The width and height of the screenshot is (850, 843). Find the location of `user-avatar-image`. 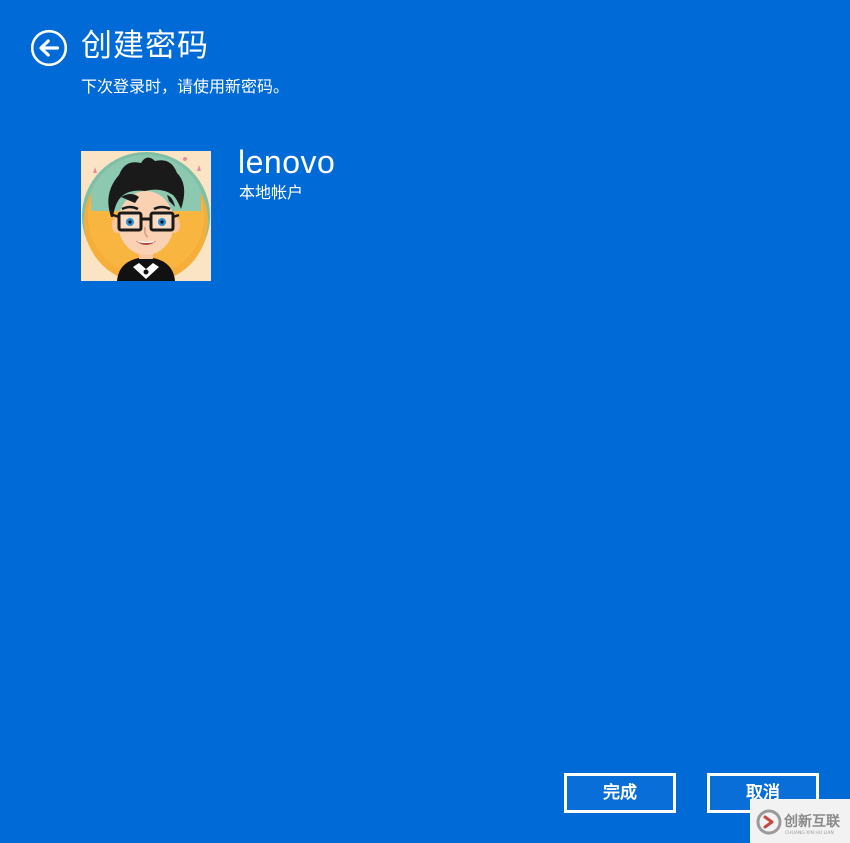

user-avatar-image is located at coordinates (146, 216).